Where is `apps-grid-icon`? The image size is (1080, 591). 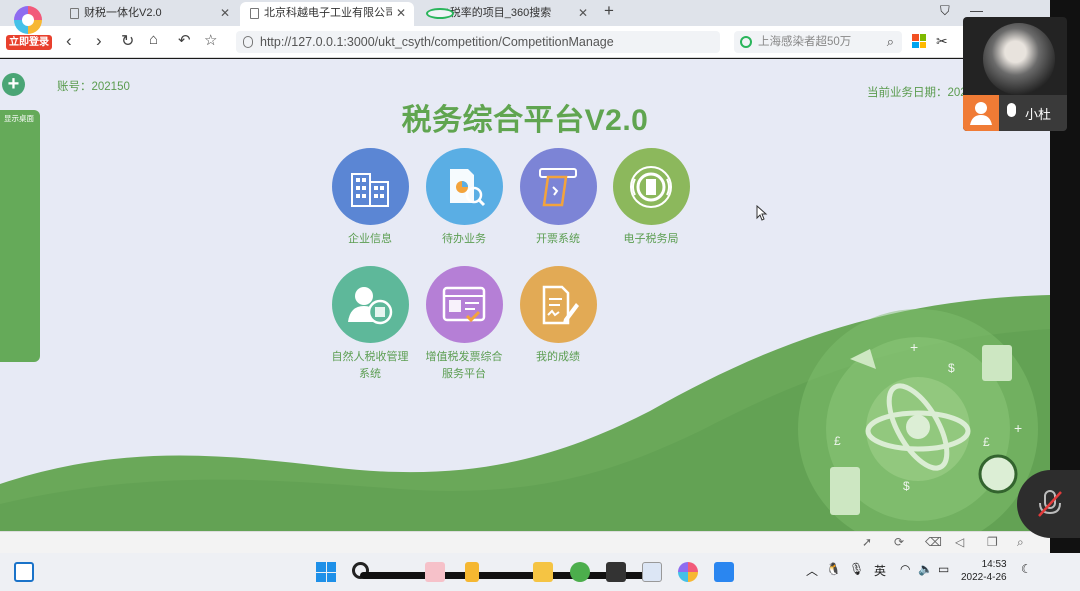 apps-grid-icon is located at coordinates (919, 41).